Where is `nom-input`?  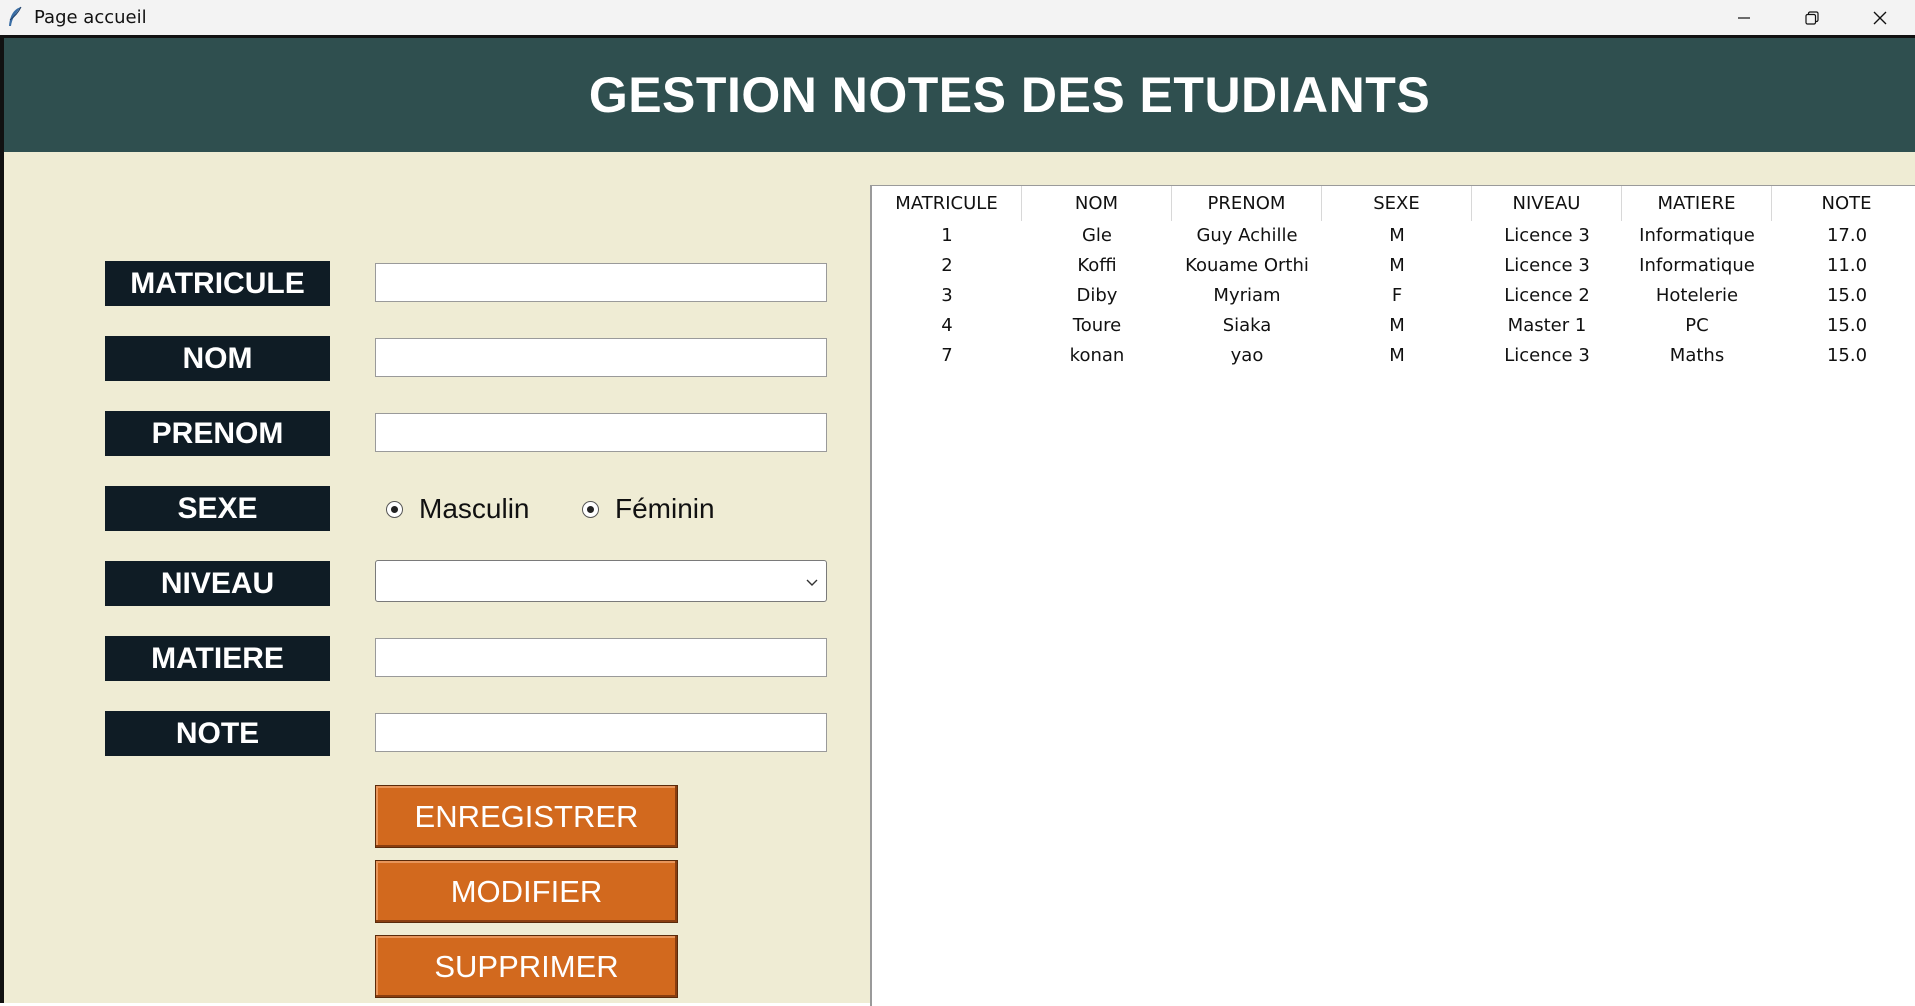
nom-input is located at coordinates (601, 357).